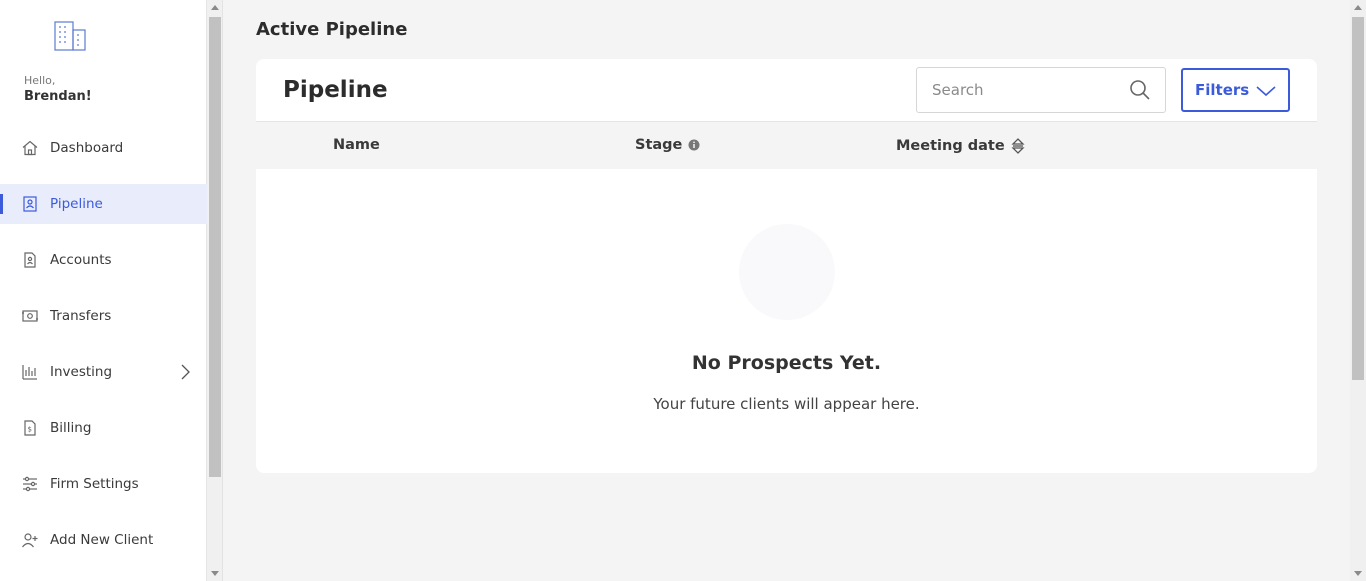 The image size is (1366, 581). What do you see at coordinates (30, 204) in the screenshot?
I see `id-badge-icon` at bounding box center [30, 204].